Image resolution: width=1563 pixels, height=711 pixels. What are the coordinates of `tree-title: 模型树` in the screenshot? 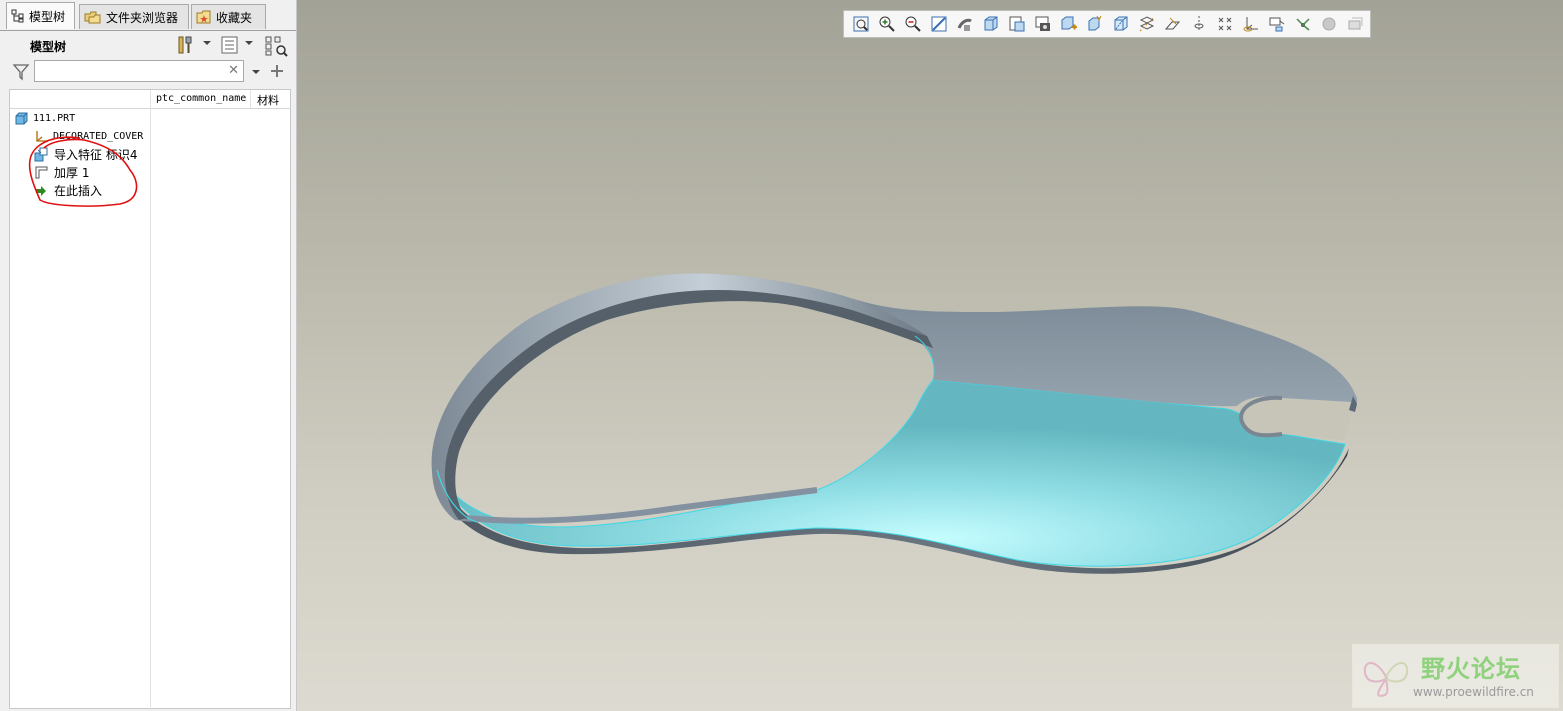 It's located at (48, 47).